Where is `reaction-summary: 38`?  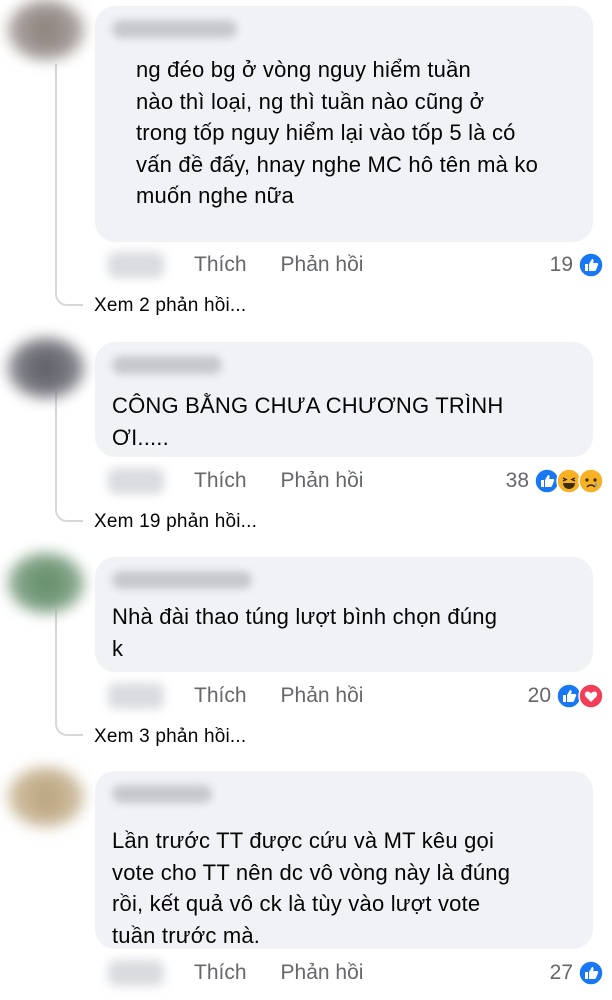 reaction-summary: 38 is located at coordinates (555, 481).